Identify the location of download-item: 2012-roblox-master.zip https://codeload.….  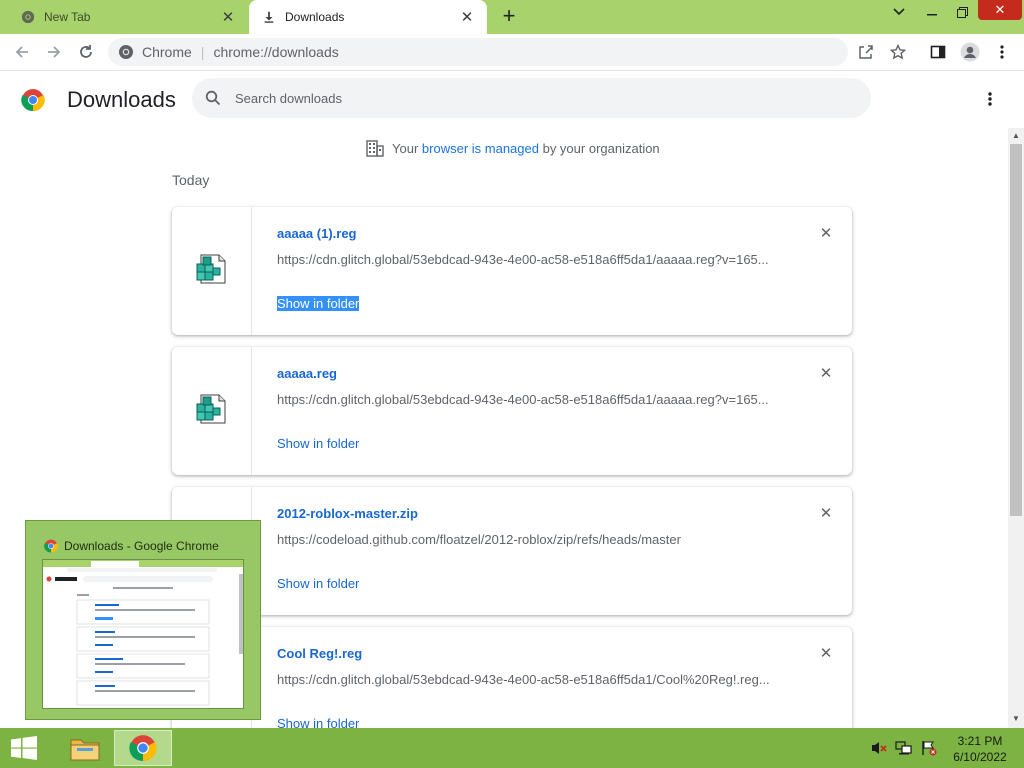
(512, 551).